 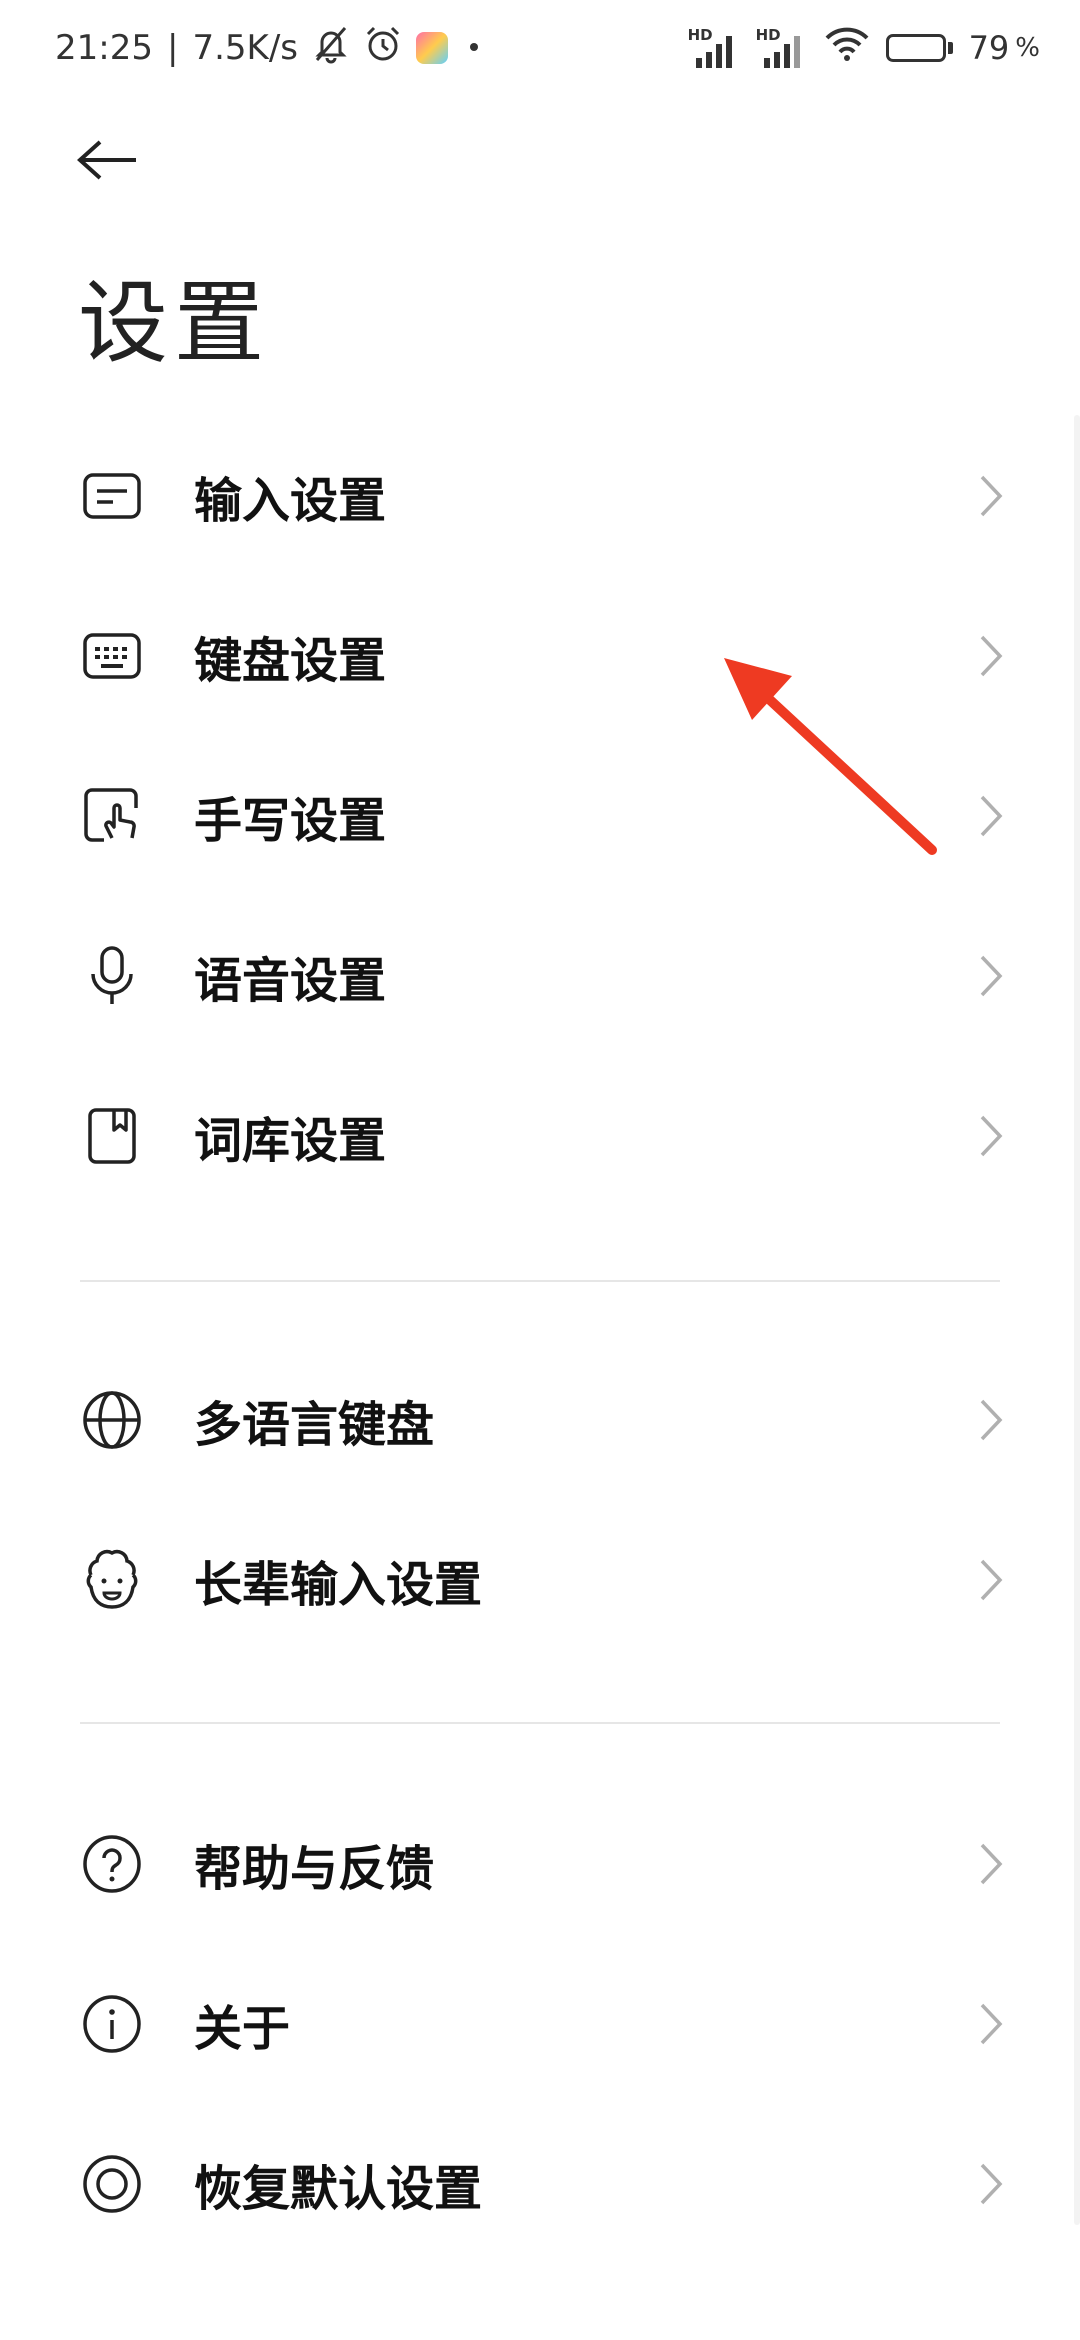 I want to click on menu-item-voice-settings: 语音设置, so click(x=540, y=976).